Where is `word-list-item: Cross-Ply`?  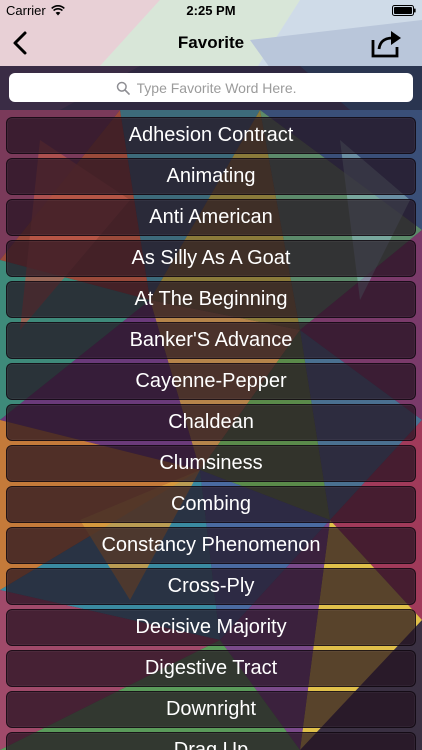 word-list-item: Cross-Ply is located at coordinates (211, 586).